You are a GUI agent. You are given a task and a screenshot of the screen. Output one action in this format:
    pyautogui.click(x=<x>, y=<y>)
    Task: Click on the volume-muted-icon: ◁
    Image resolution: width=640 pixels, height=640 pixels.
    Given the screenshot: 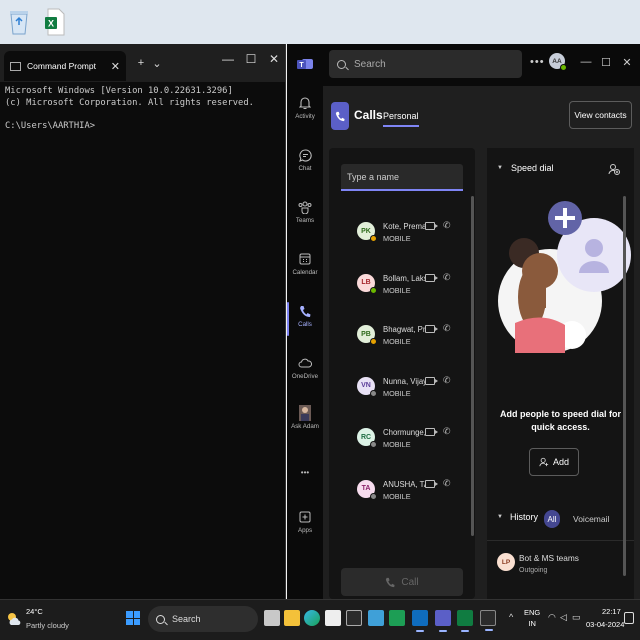 What is the action you would take?
    pyautogui.click(x=563, y=617)
    